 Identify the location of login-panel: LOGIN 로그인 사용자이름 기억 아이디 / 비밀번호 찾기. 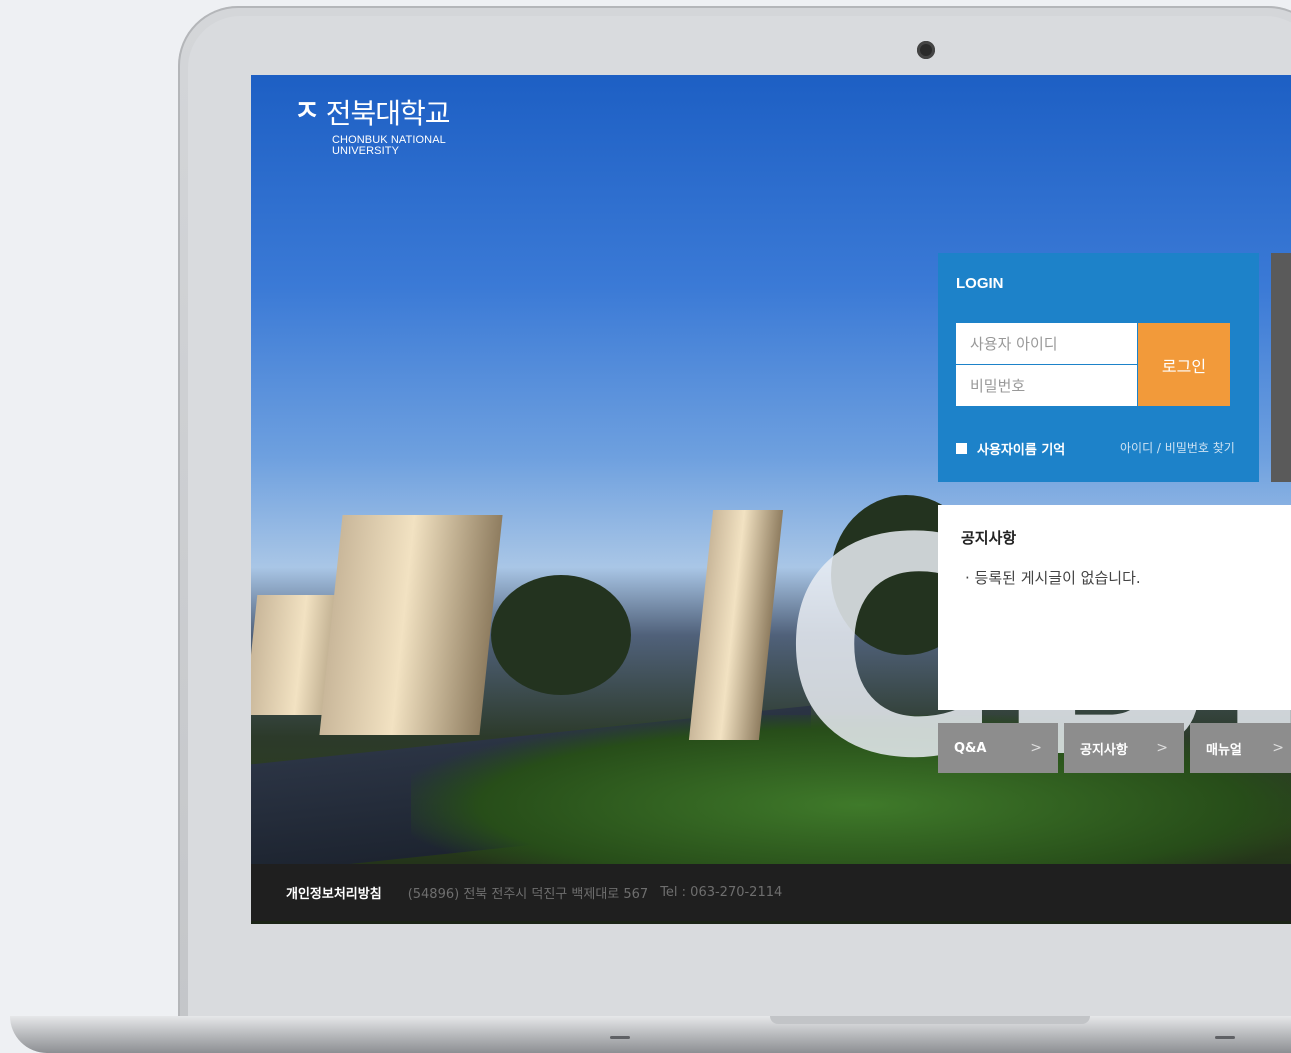
(1098, 367).